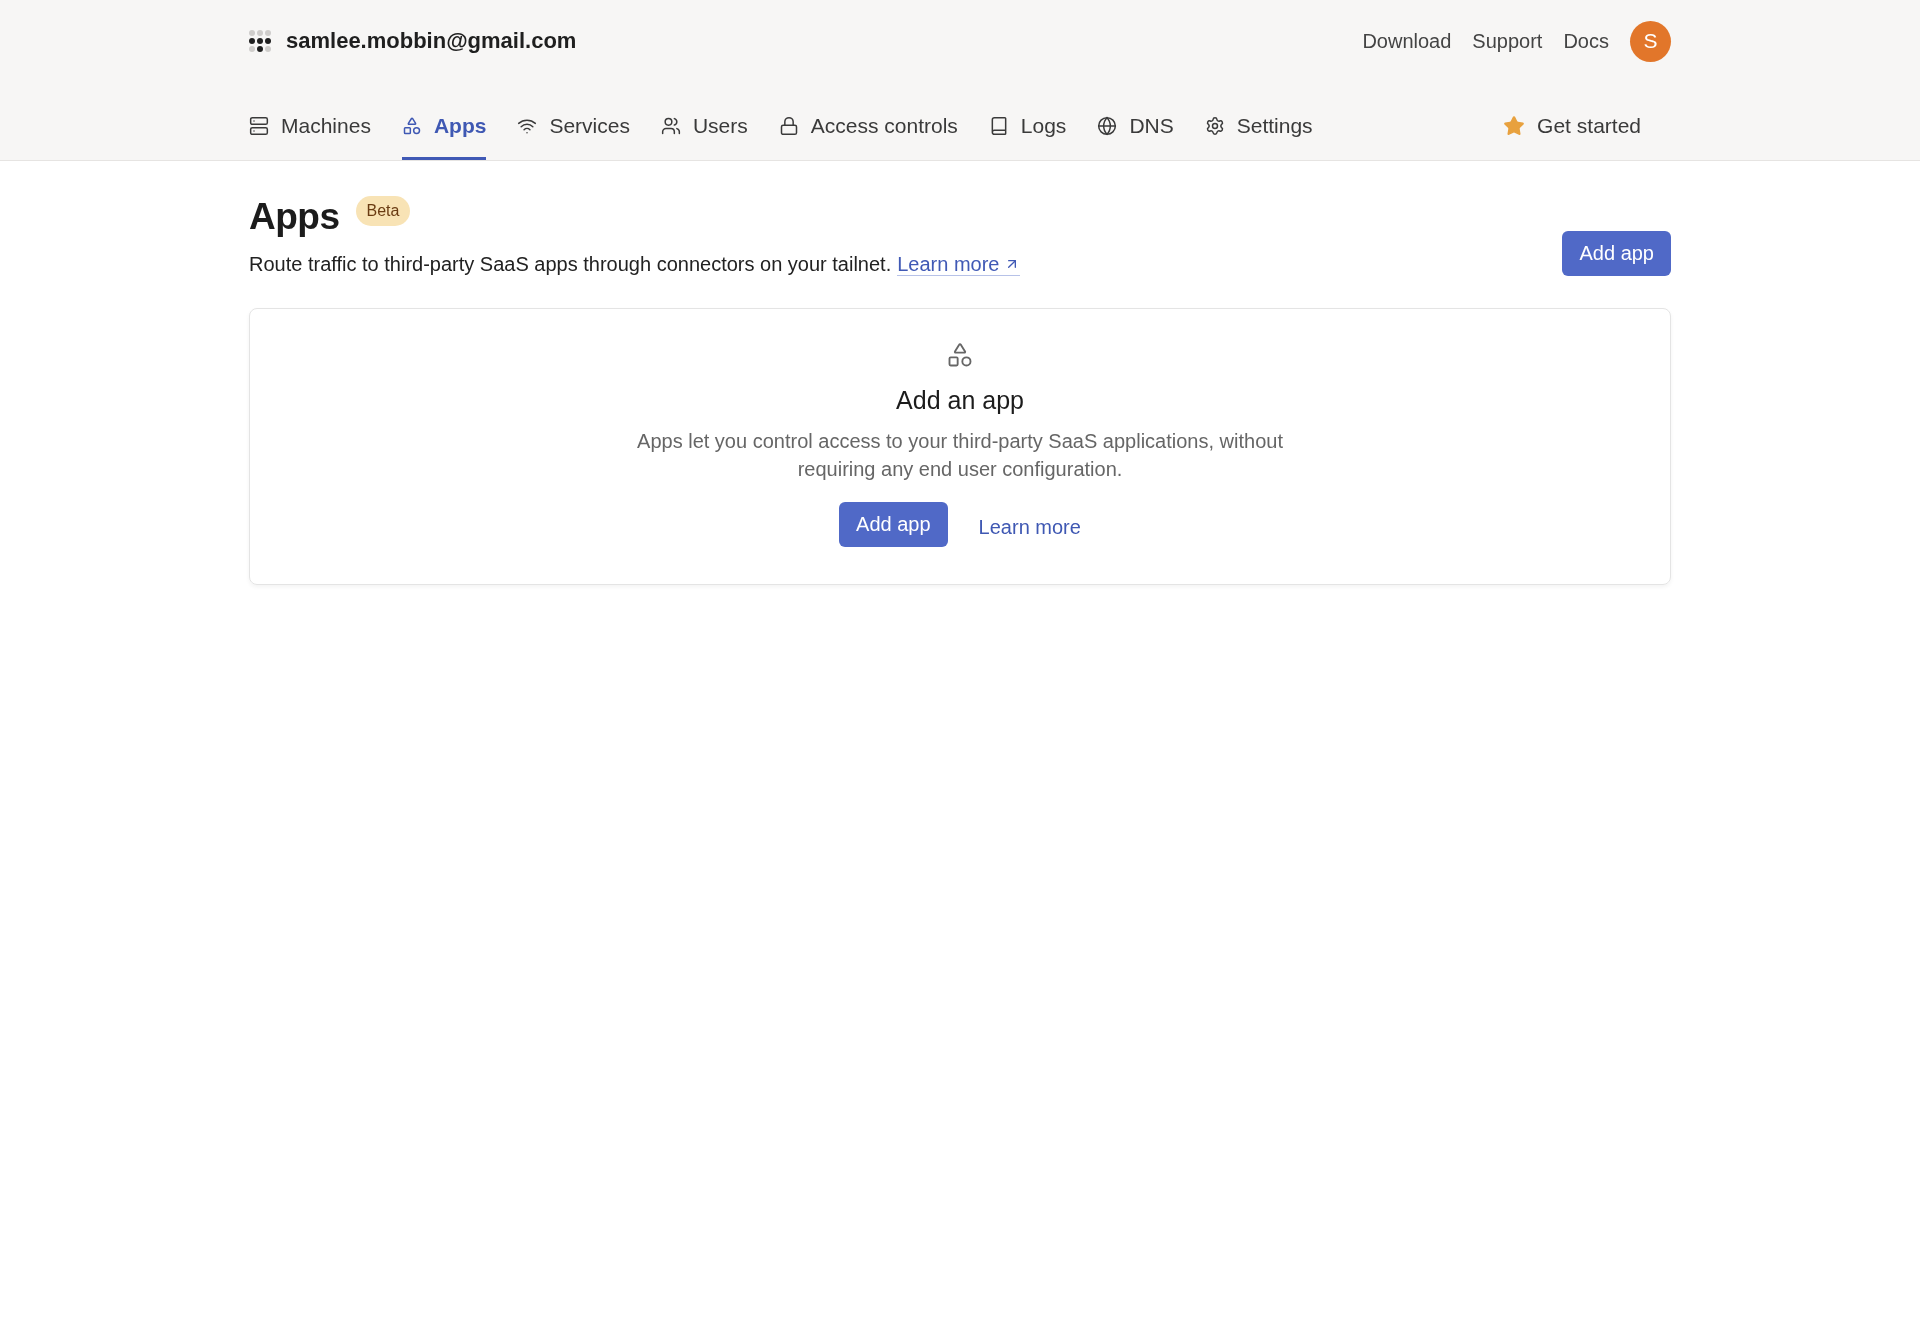 This screenshot has width=1920, height=1320. What do you see at coordinates (1107, 126) in the screenshot?
I see `globe-icon` at bounding box center [1107, 126].